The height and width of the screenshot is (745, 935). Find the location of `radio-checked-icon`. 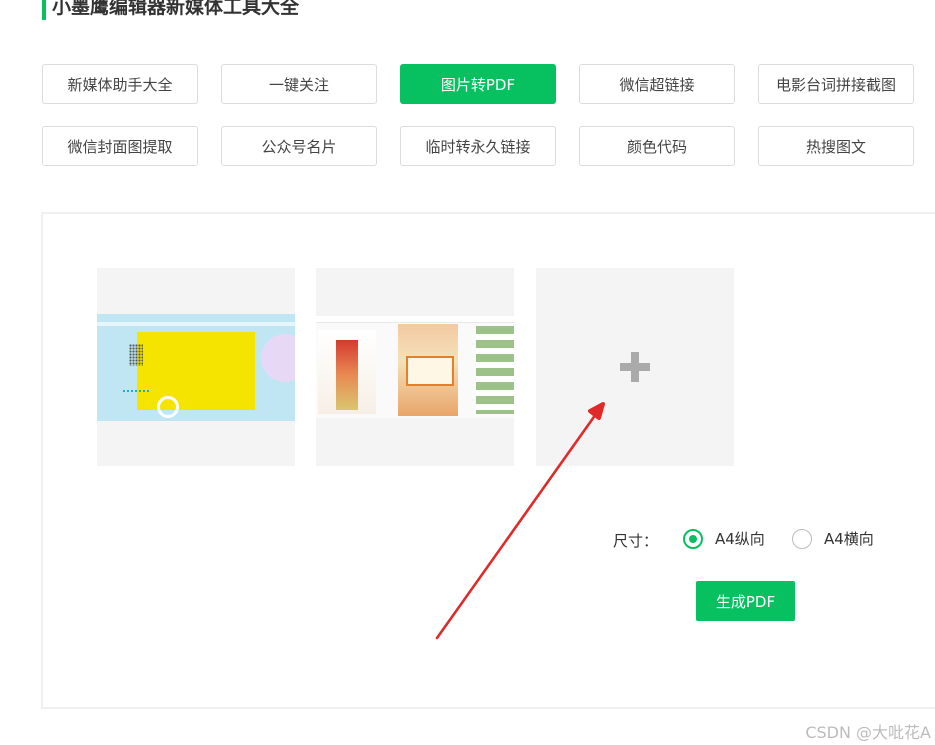

radio-checked-icon is located at coordinates (693, 538).